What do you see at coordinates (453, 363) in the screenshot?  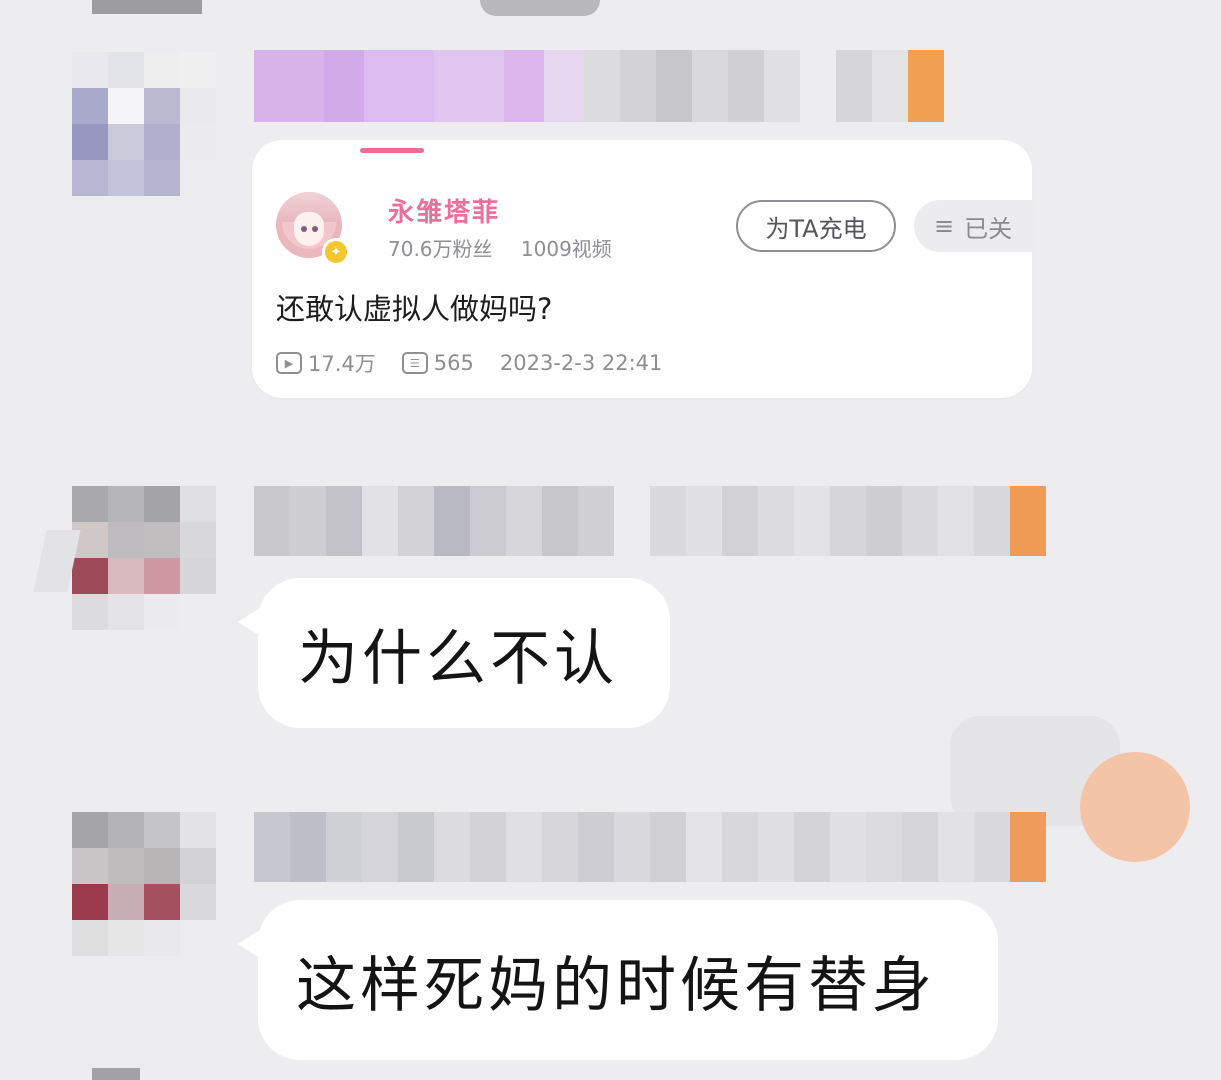 I see `comment-count: 565` at bounding box center [453, 363].